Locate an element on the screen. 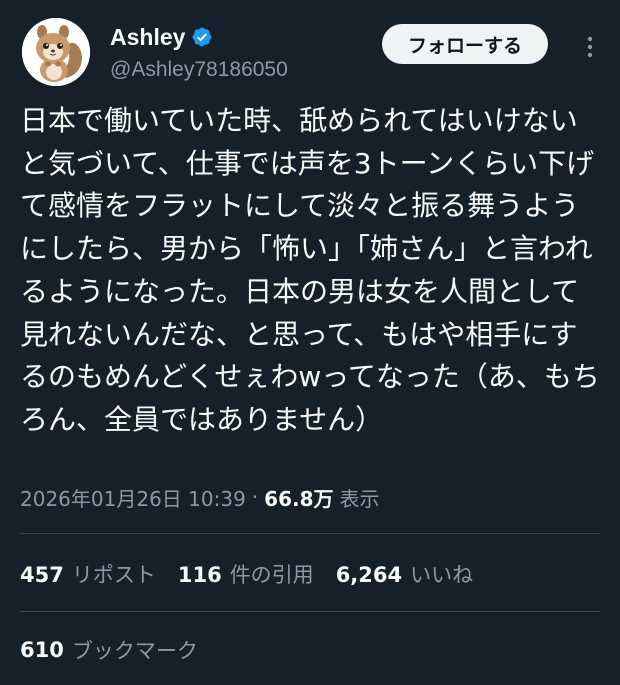 Image resolution: width=620 pixels, height=685 pixels. quotes-count: 116 is located at coordinates (199, 575).